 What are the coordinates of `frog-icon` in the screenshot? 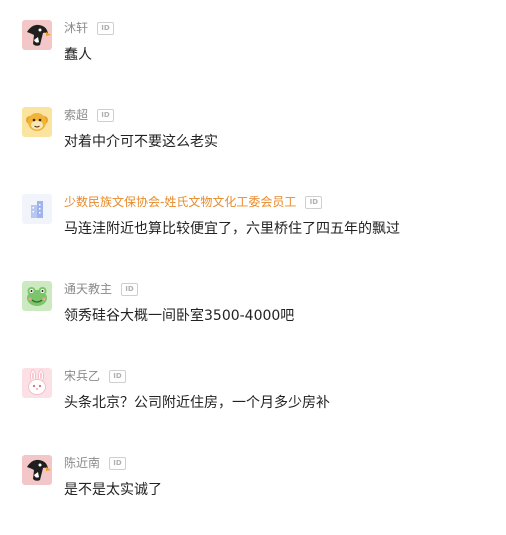 It's located at (37, 296).